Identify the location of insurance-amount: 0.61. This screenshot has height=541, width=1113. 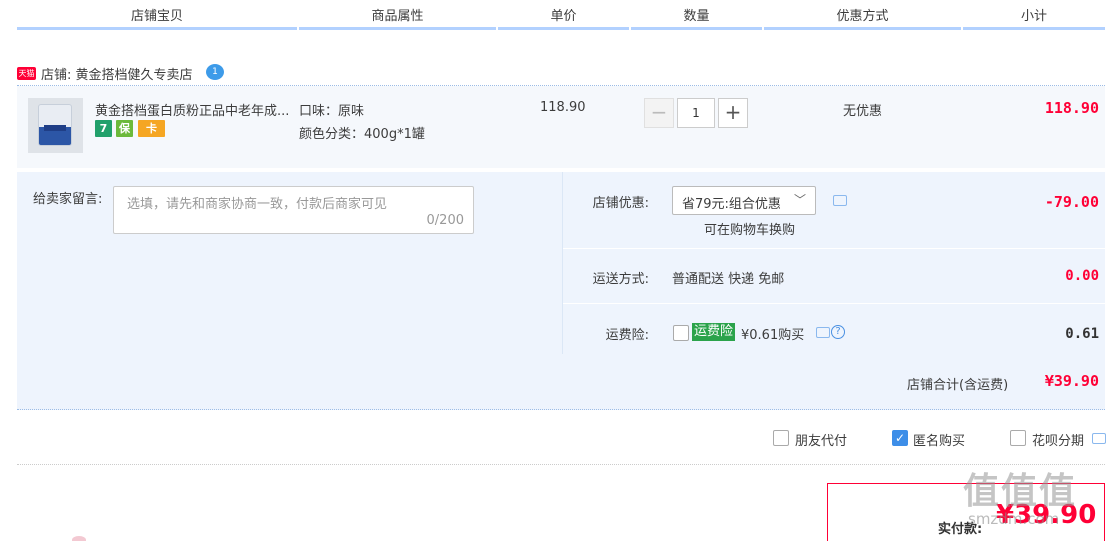
(1082, 334).